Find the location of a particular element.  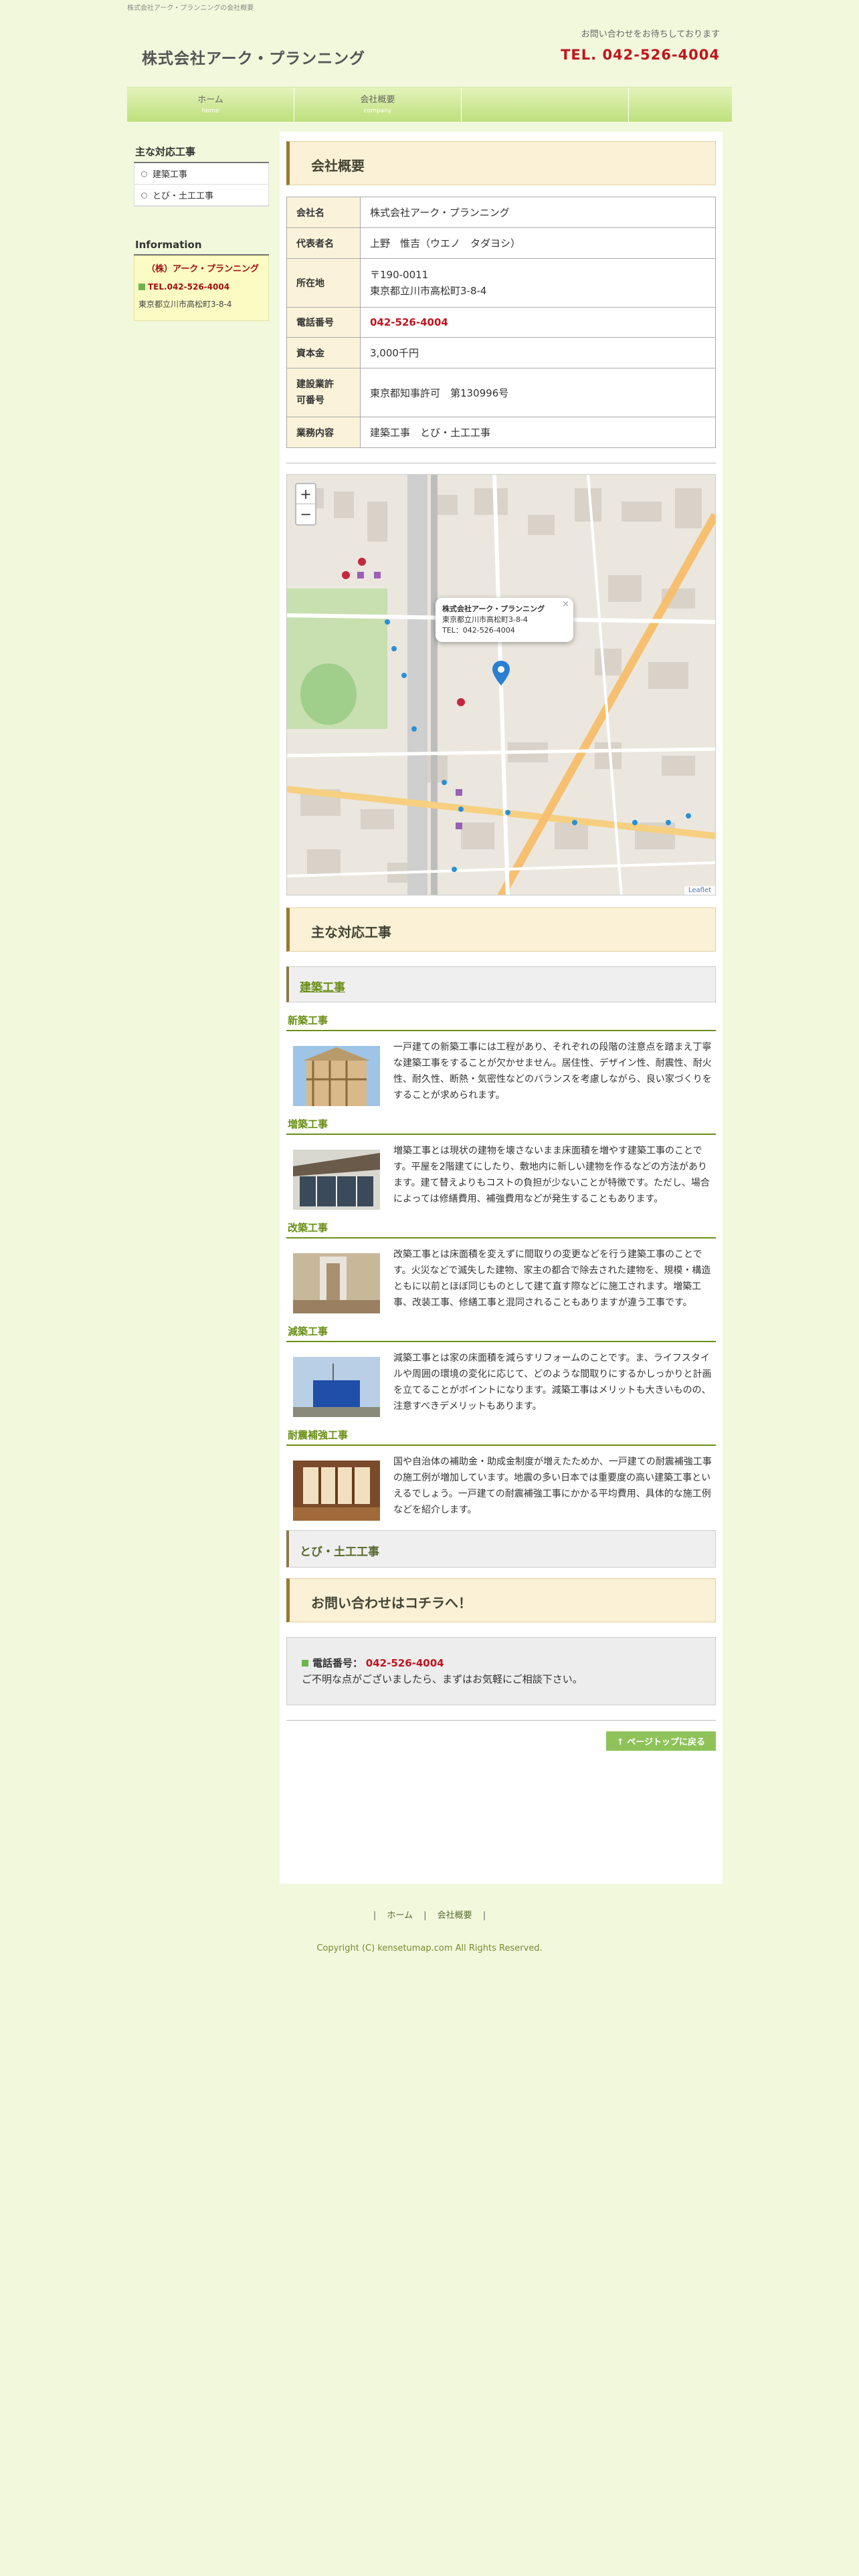

services-heading: 主な対応工事 is located at coordinates (501, 929).